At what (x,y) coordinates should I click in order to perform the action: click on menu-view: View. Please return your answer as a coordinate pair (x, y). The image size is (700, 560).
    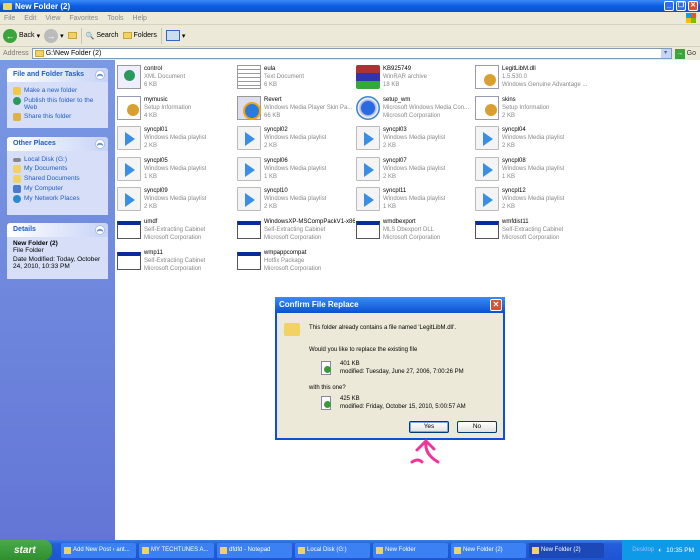
    Looking at the image, I should click on (52, 18).